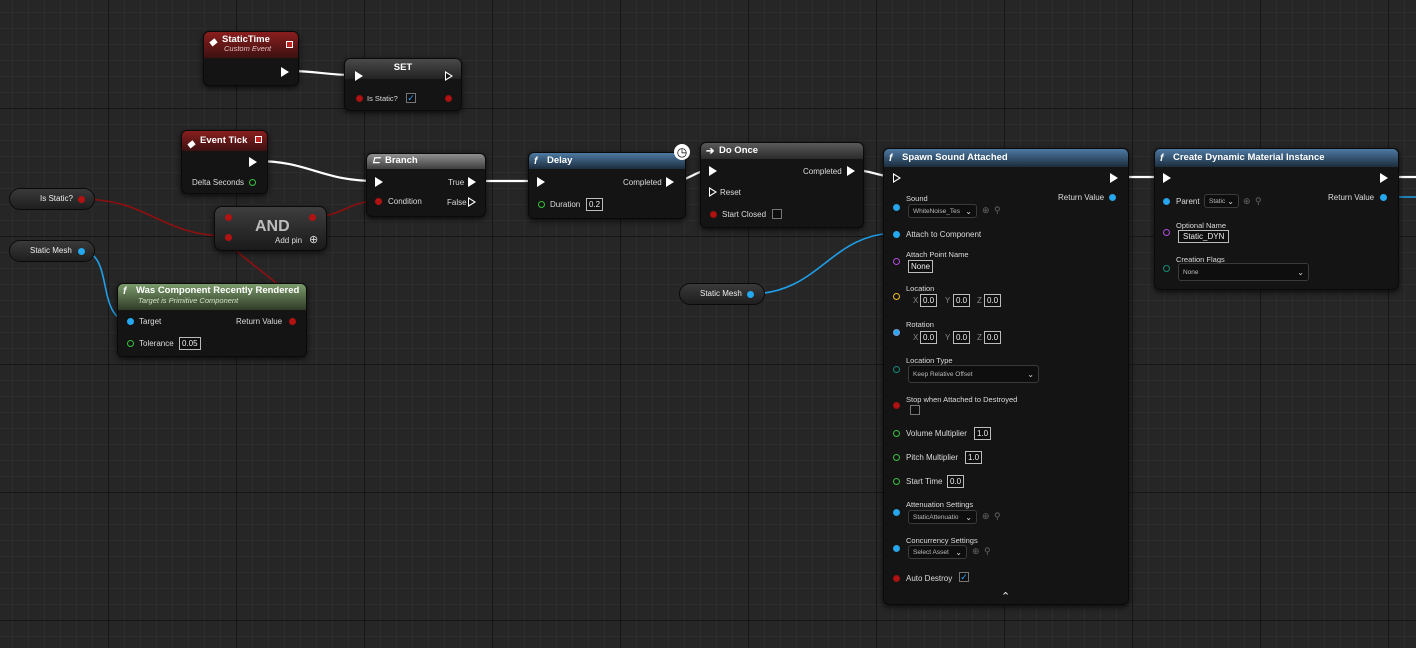 The height and width of the screenshot is (648, 1416). What do you see at coordinates (782, 151) in the screenshot?
I see `do-once-header: ➔ Do Once` at bounding box center [782, 151].